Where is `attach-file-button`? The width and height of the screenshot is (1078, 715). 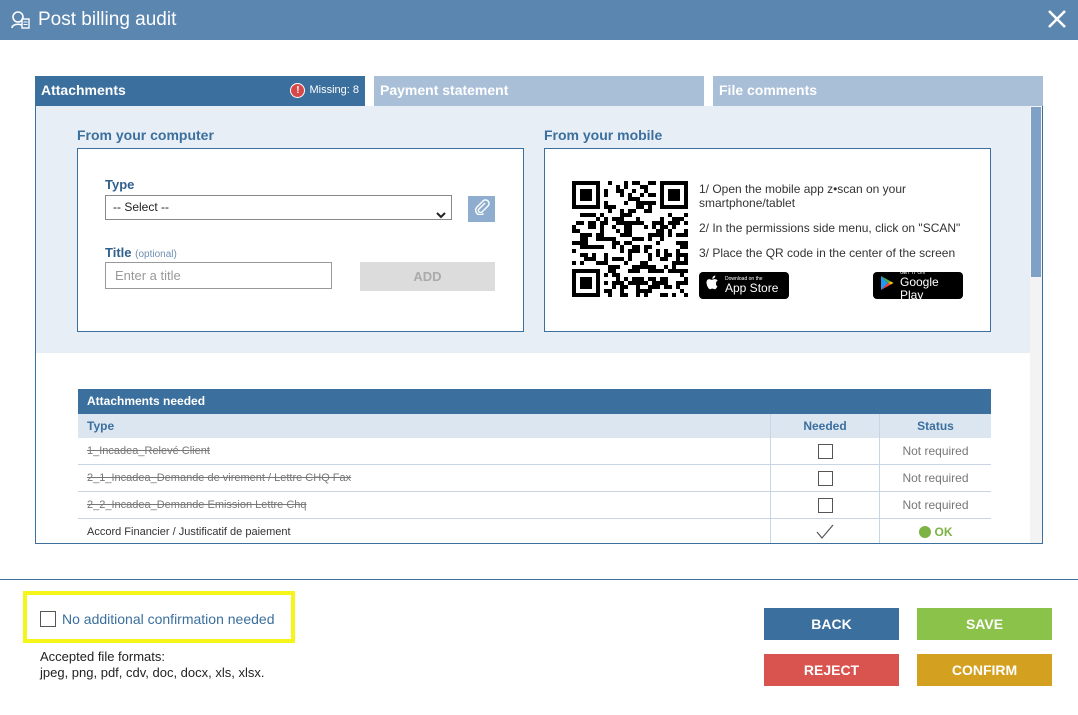
attach-file-button is located at coordinates (481, 209).